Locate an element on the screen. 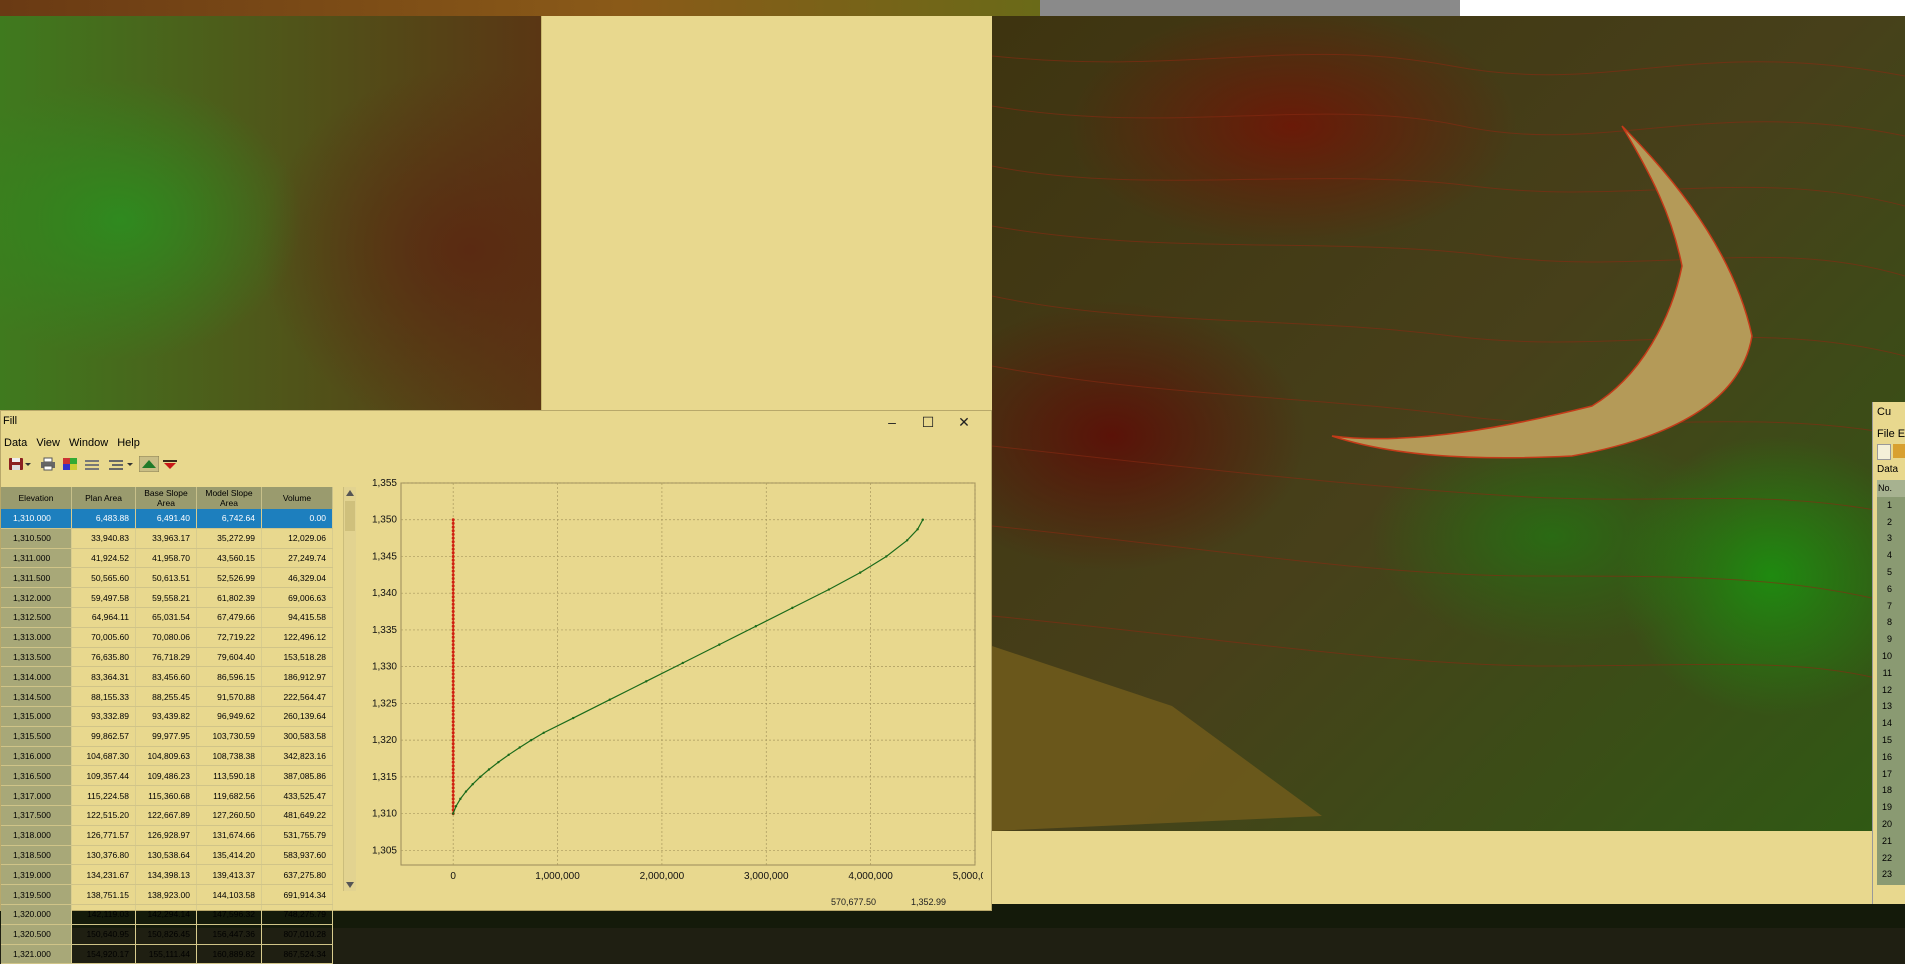 Image resolution: width=1905 pixels, height=964 pixels. menu-data: Data is located at coordinates (15, 443).